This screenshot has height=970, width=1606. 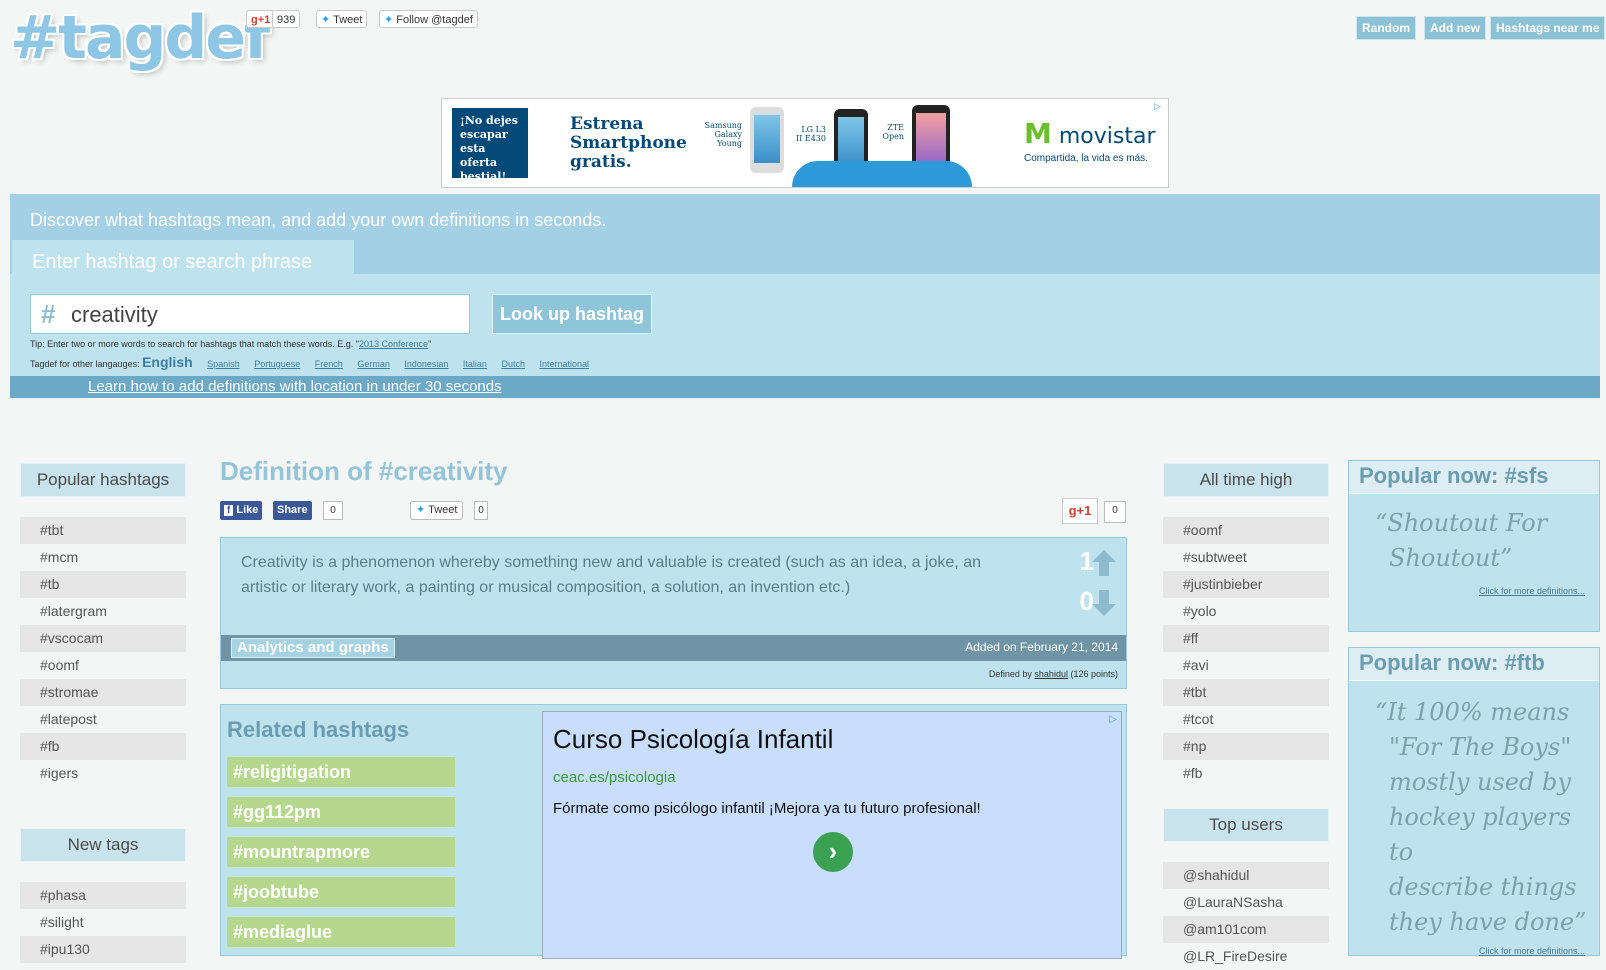 I want to click on banner-offer-box: ¡No dejes escapar esta oferta bestial!, so click(x=490, y=145).